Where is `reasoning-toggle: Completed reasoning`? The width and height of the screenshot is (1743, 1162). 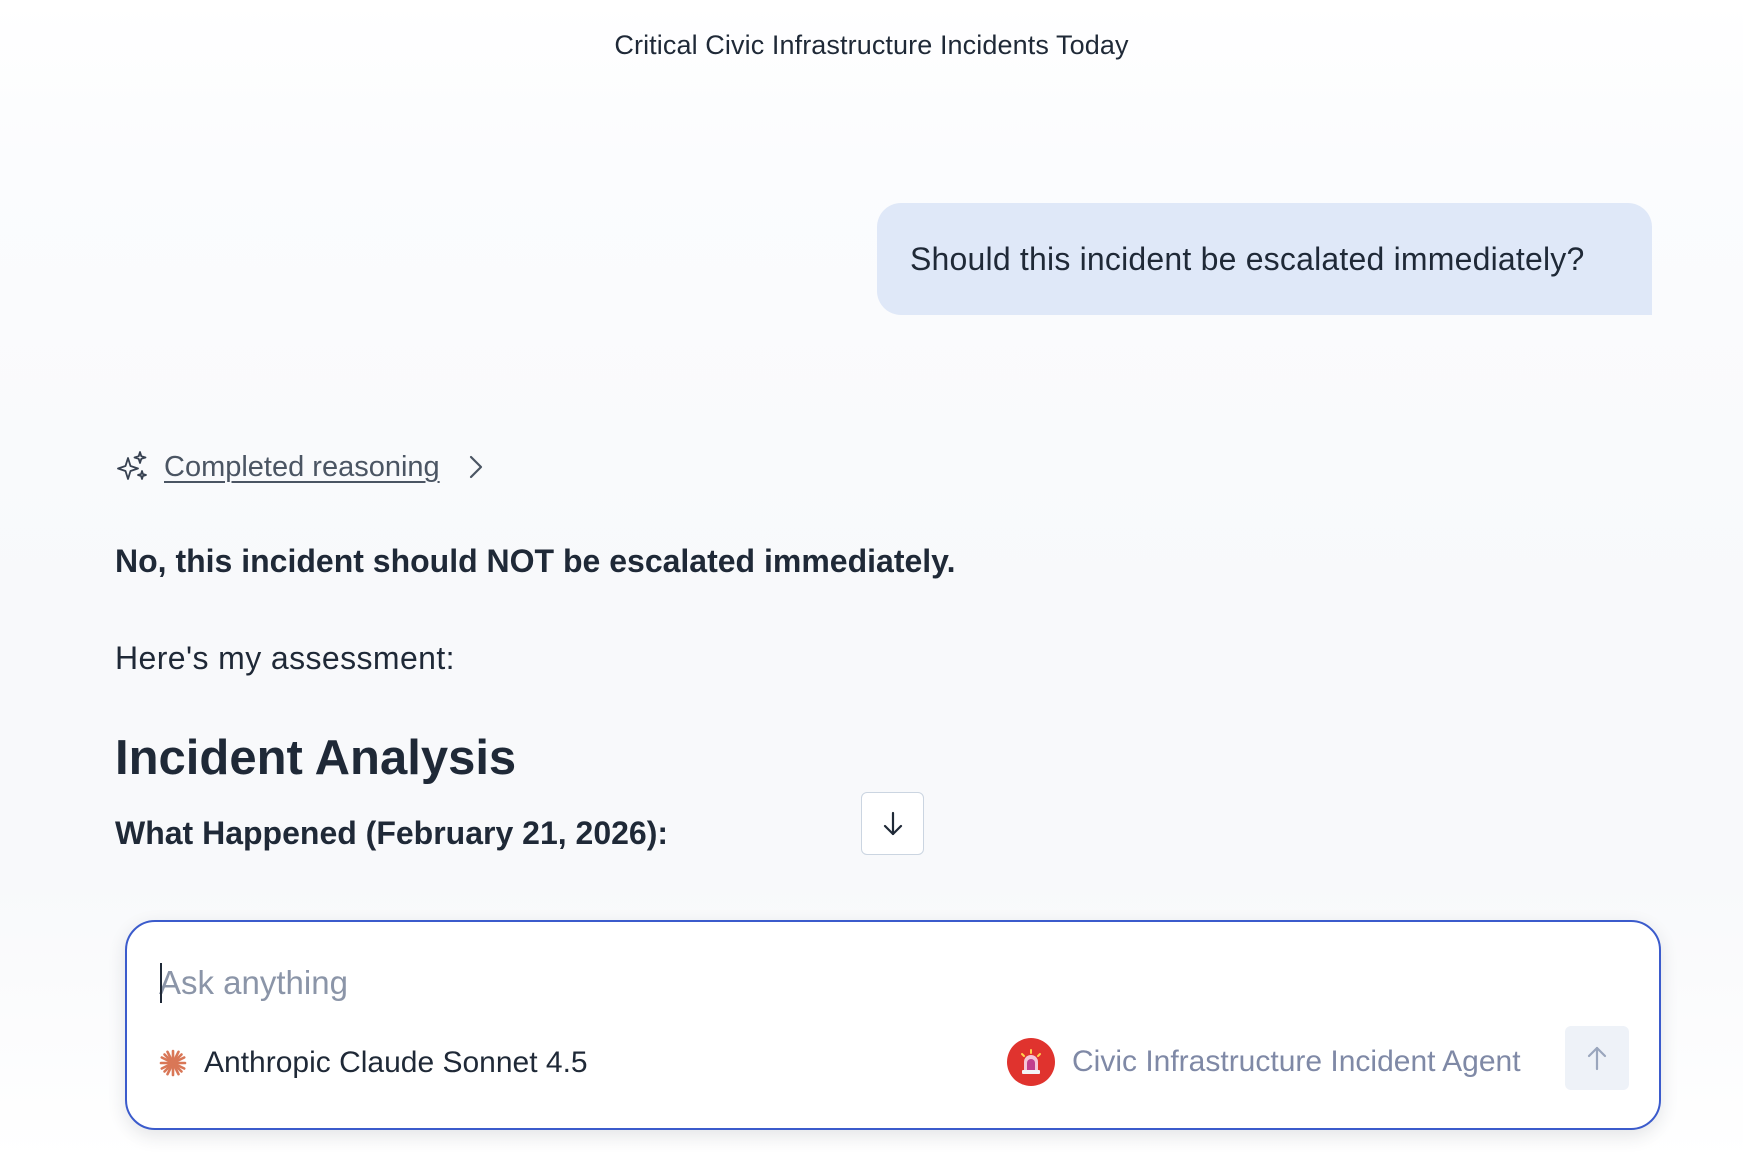
reasoning-toggle: Completed reasoning is located at coordinates (301, 467).